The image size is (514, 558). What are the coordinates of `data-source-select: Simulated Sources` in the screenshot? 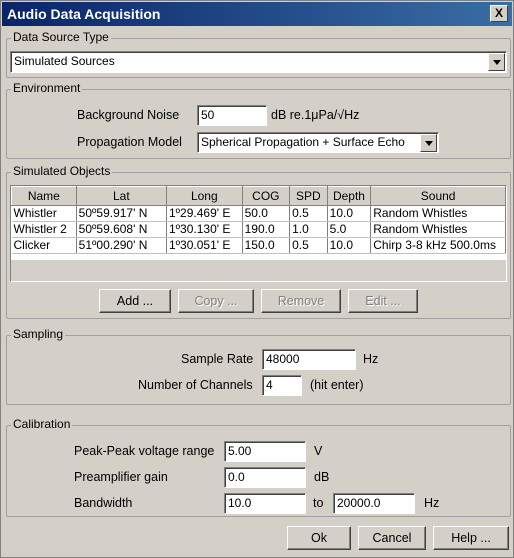 It's located at (258, 62).